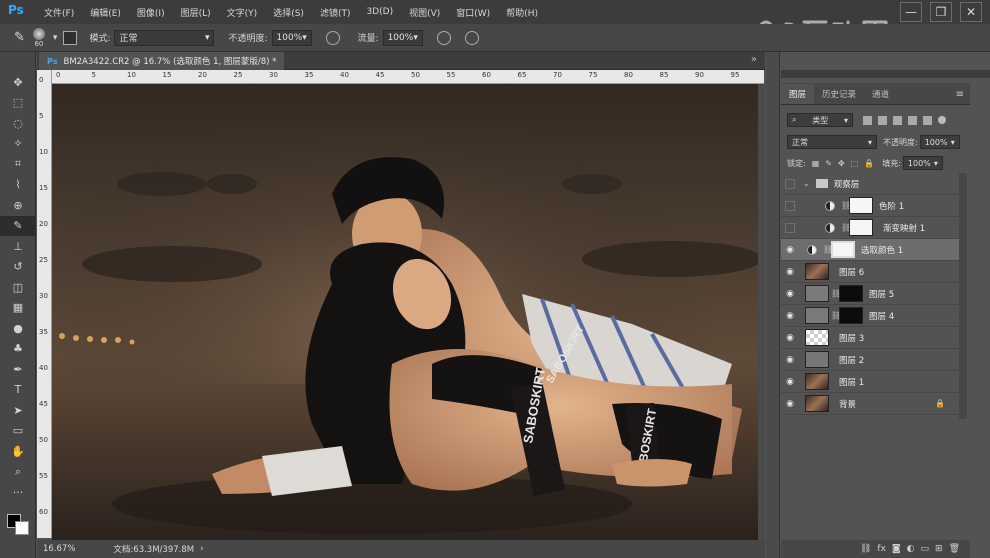 Image resolution: width=990 pixels, height=558 pixels. Describe the element at coordinates (832, 142) in the screenshot. I see `blend-mode-dropdown: 正常 ▾` at that location.